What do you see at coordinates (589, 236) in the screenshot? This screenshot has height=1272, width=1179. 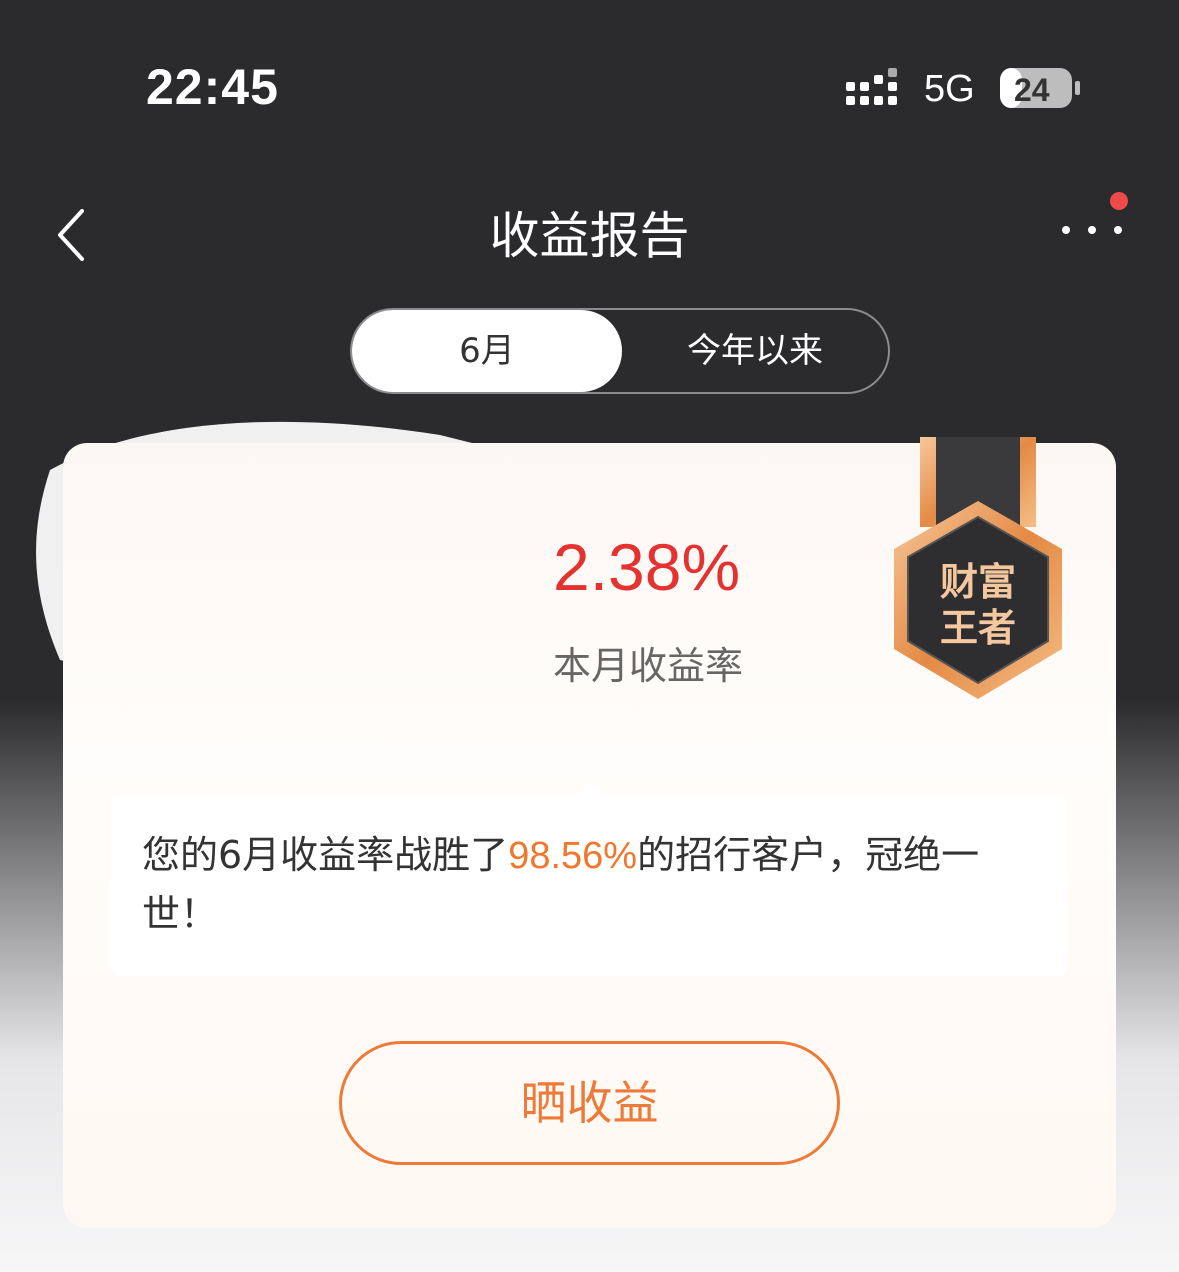 I see `page-title: 收益报告` at bounding box center [589, 236].